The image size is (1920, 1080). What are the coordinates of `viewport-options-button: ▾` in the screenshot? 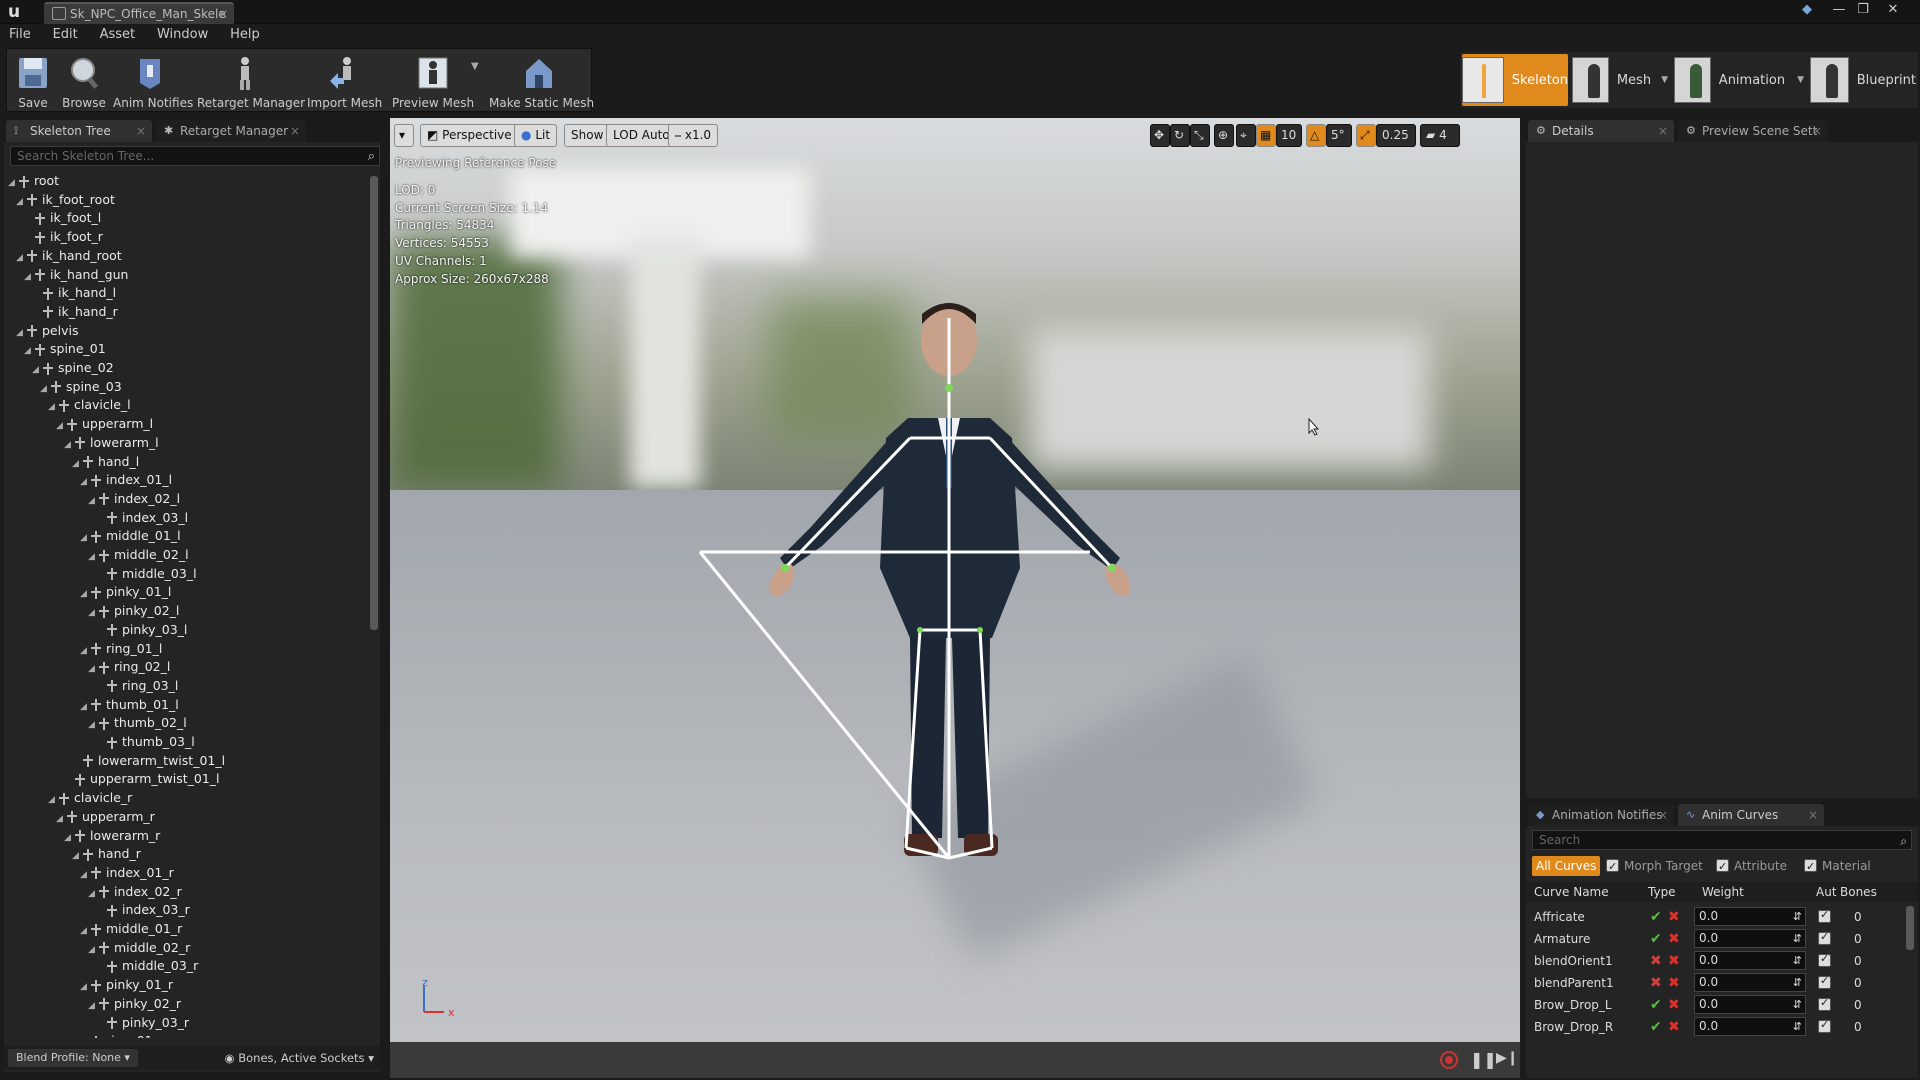 It's located at (404, 135).